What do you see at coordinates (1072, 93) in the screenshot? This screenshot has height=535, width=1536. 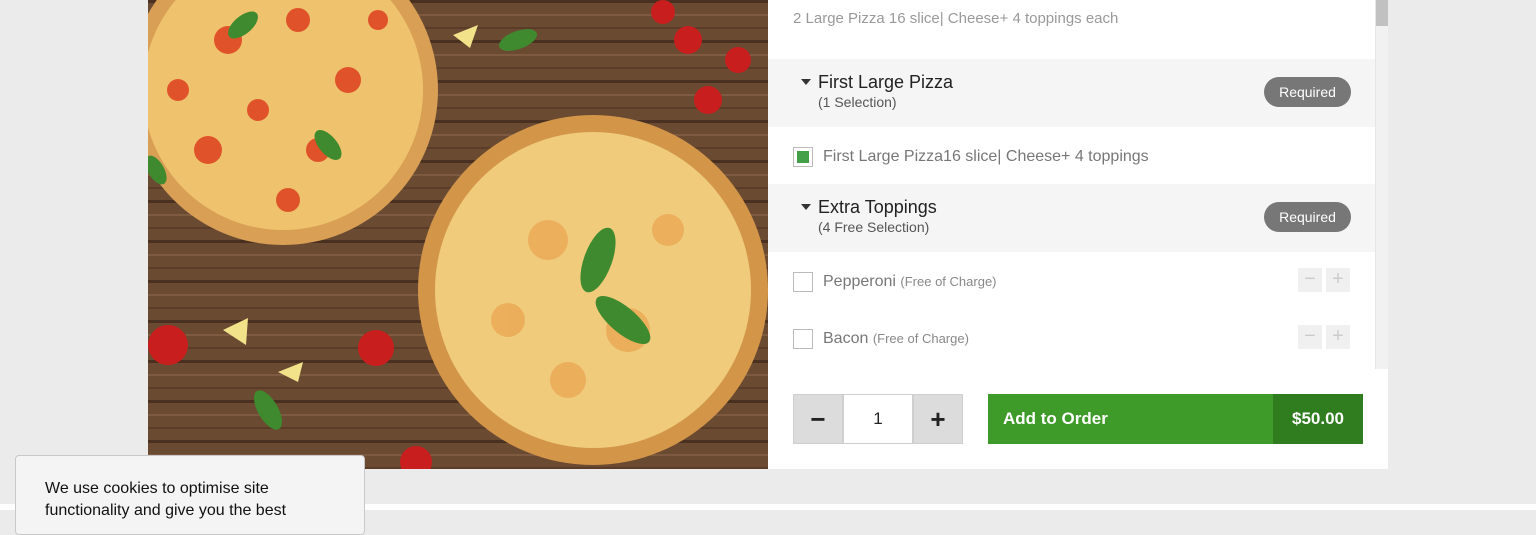 I see `group-header-first-large-pizza: First Large Pizza (1 Selection) Required` at bounding box center [1072, 93].